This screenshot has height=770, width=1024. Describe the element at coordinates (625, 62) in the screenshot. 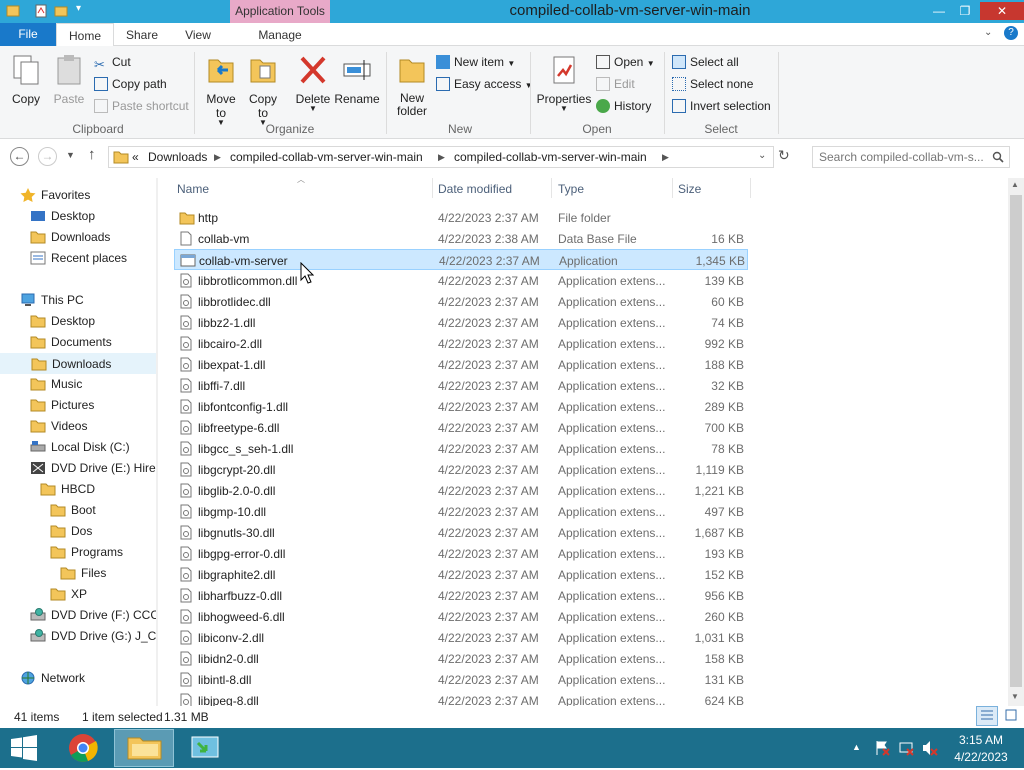

I see `open-button: Open ▼` at that location.